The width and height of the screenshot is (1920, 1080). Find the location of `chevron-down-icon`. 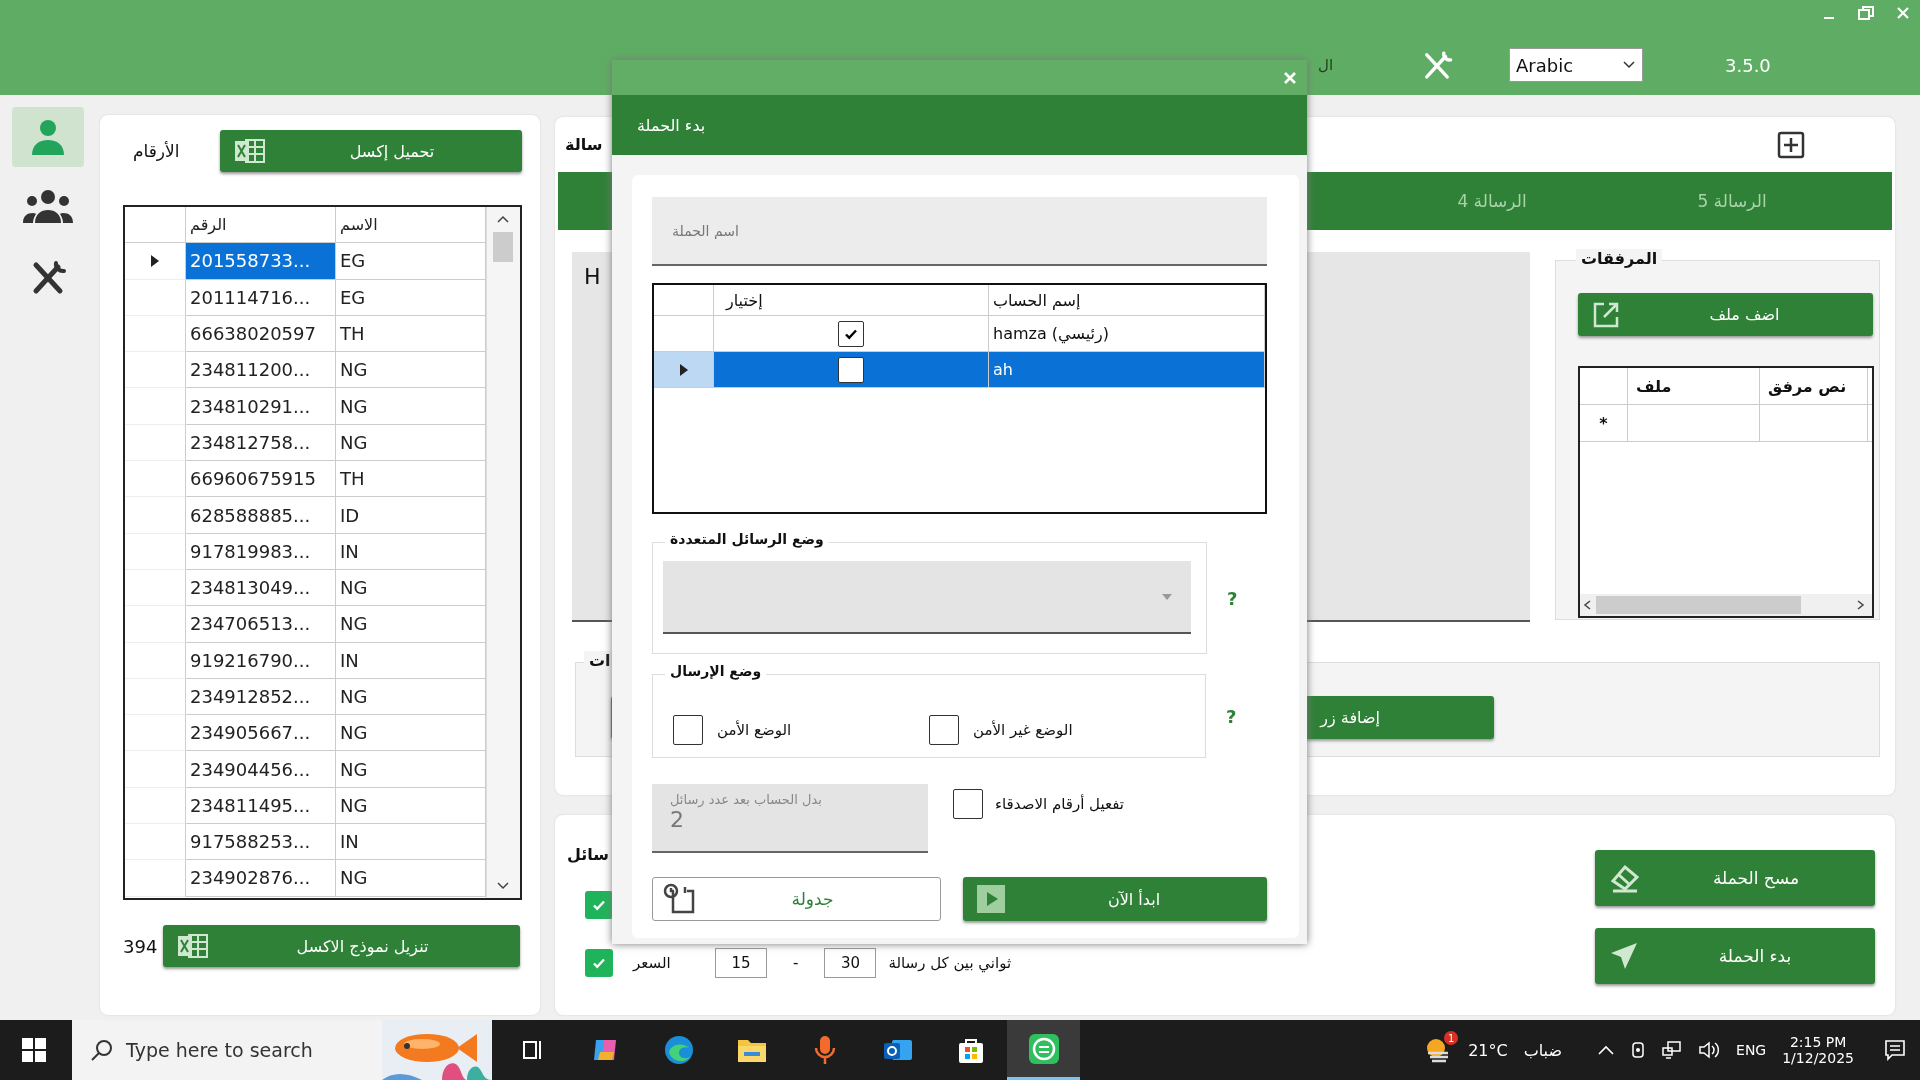

chevron-down-icon is located at coordinates (1629, 65).